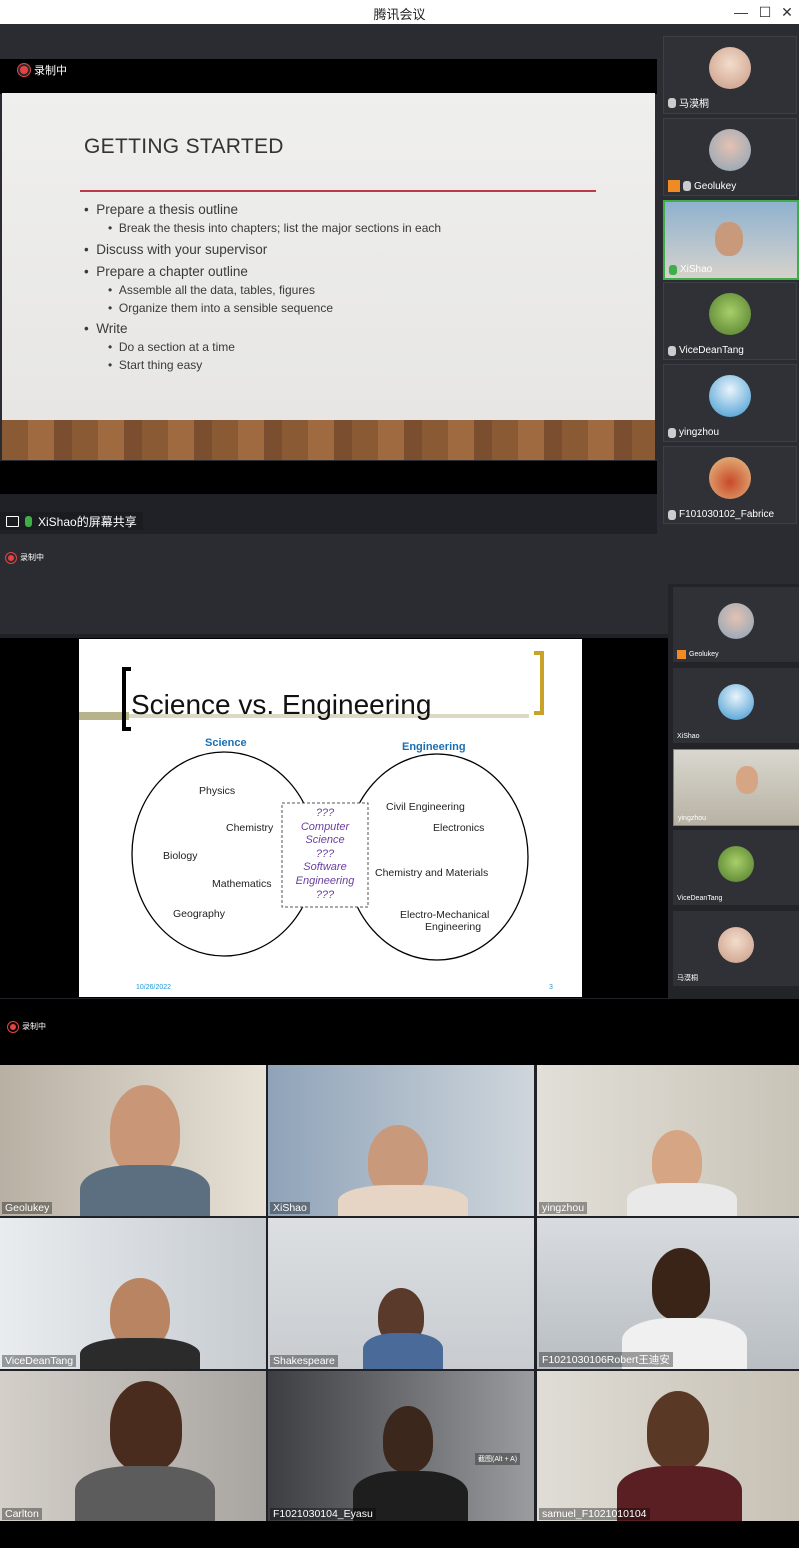  What do you see at coordinates (606, 1360) in the screenshot?
I see `participant-name: F1021030106Robert王迪安` at bounding box center [606, 1360].